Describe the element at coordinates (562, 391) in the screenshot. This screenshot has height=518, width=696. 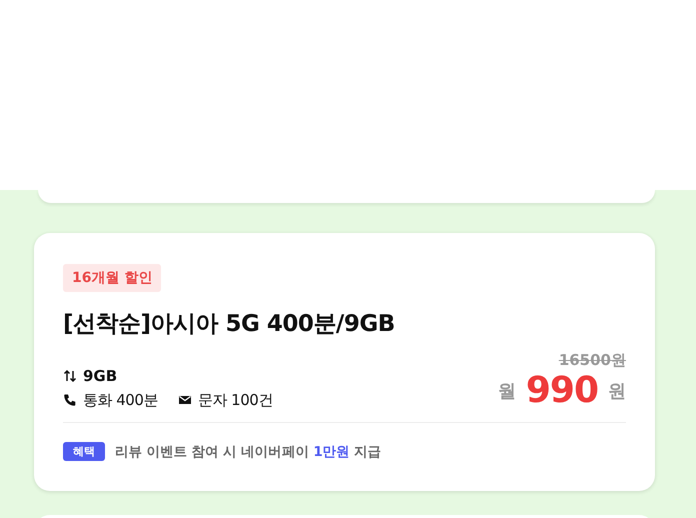
I see `monthly-price: 990` at that location.